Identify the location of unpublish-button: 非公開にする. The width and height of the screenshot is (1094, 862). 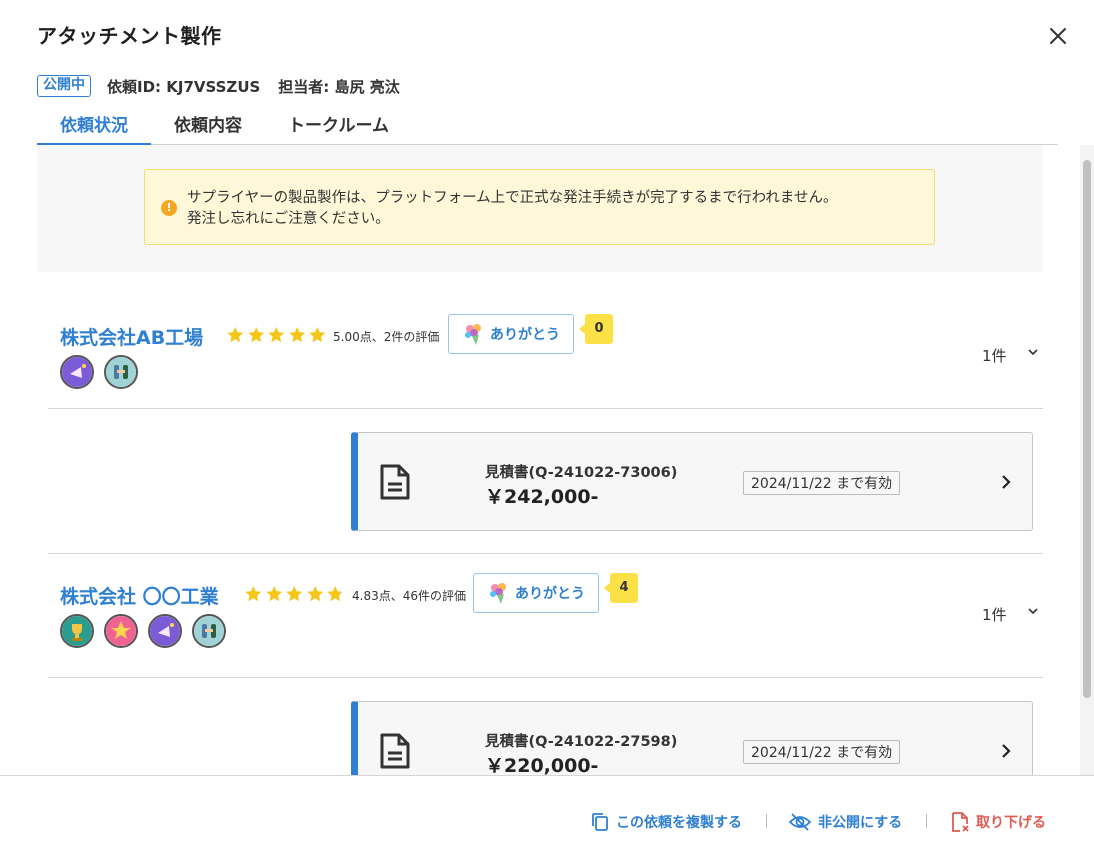
(845, 822).